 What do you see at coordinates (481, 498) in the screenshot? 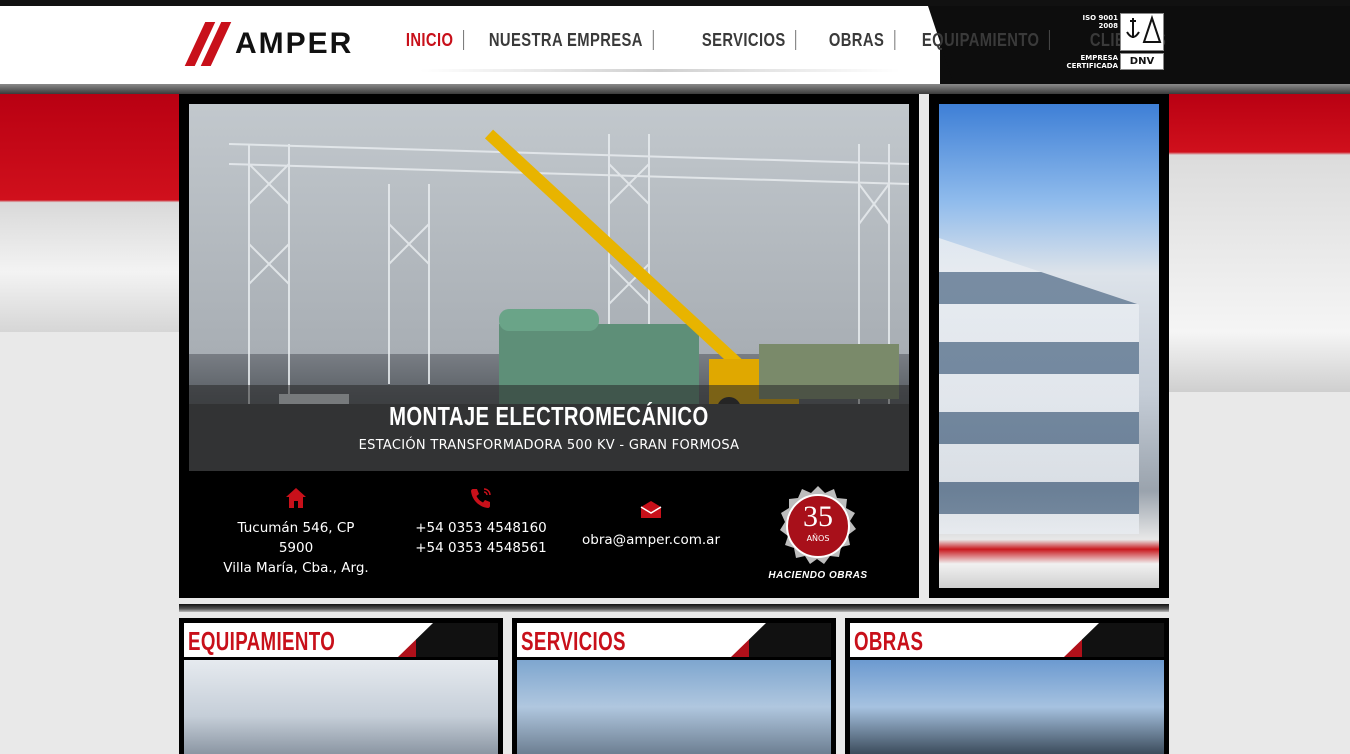
I see `phone-icon` at bounding box center [481, 498].